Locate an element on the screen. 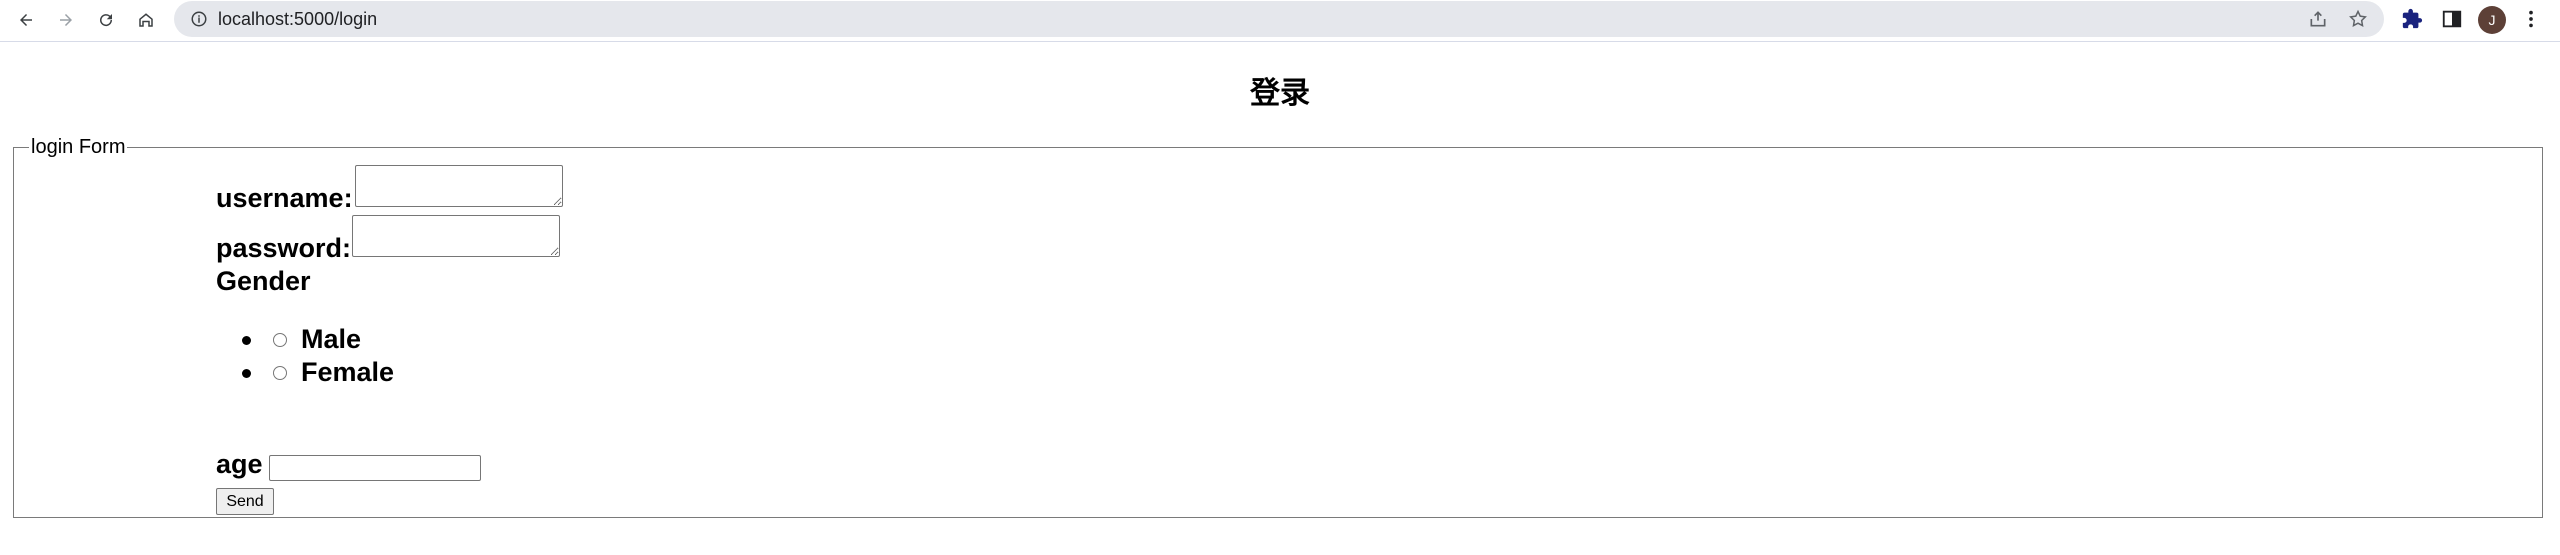 The width and height of the screenshot is (2560, 555). age-input is located at coordinates (375, 468).